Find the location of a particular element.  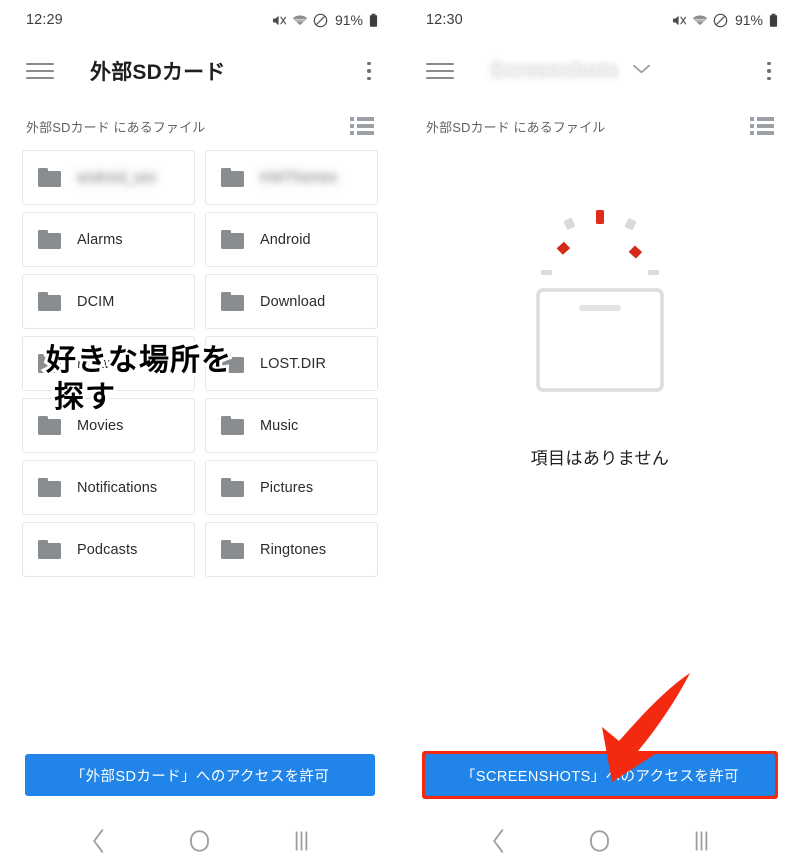

permission-button-area: 「SCREENSHOTS」へのアクセスを許可 is located at coordinates (600, 775).